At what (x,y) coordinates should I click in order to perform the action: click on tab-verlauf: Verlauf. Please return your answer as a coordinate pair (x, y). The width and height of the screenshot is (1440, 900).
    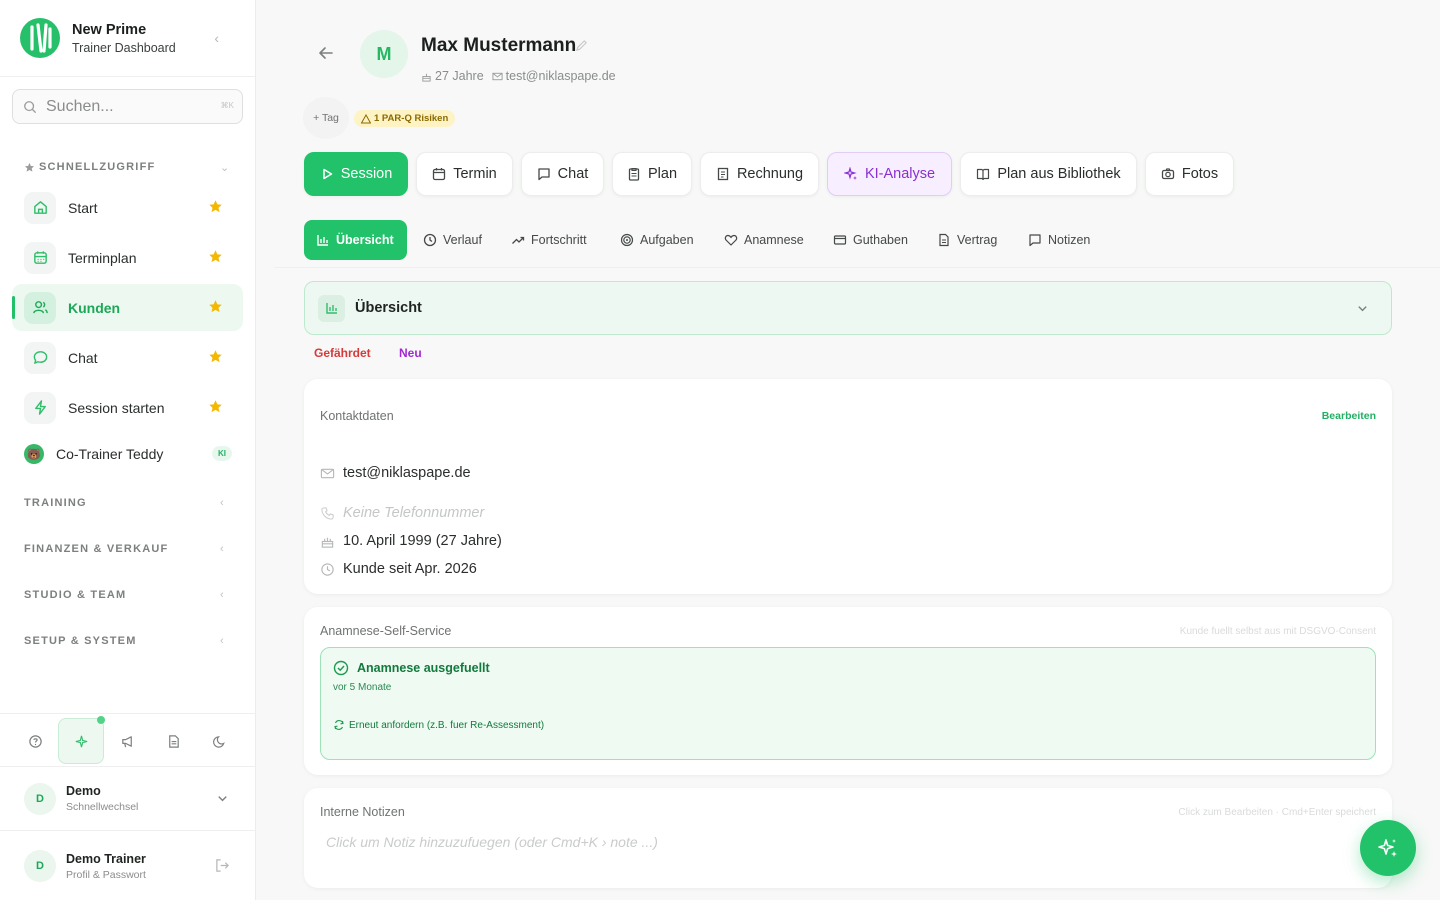
    Looking at the image, I should click on (452, 240).